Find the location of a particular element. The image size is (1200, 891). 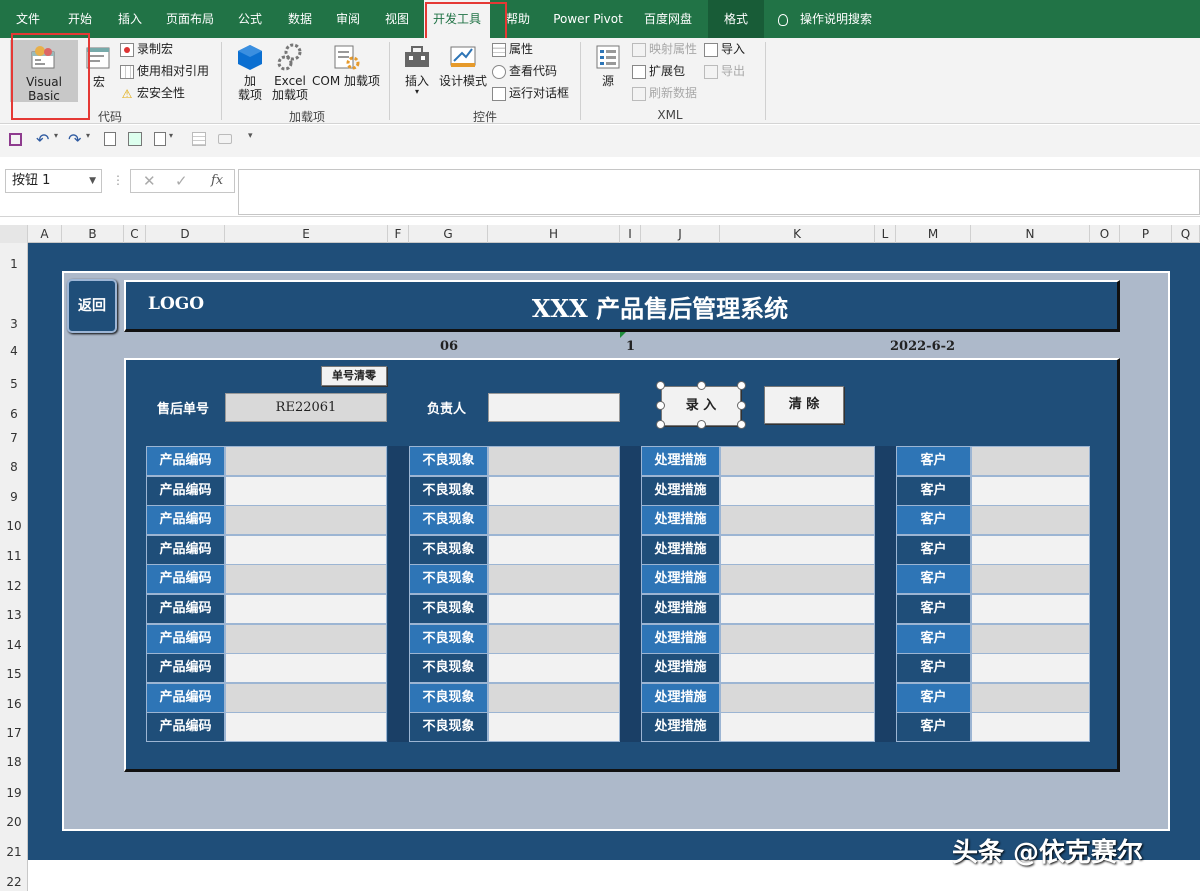

row-header: 3 is located at coordinates (14, 324).